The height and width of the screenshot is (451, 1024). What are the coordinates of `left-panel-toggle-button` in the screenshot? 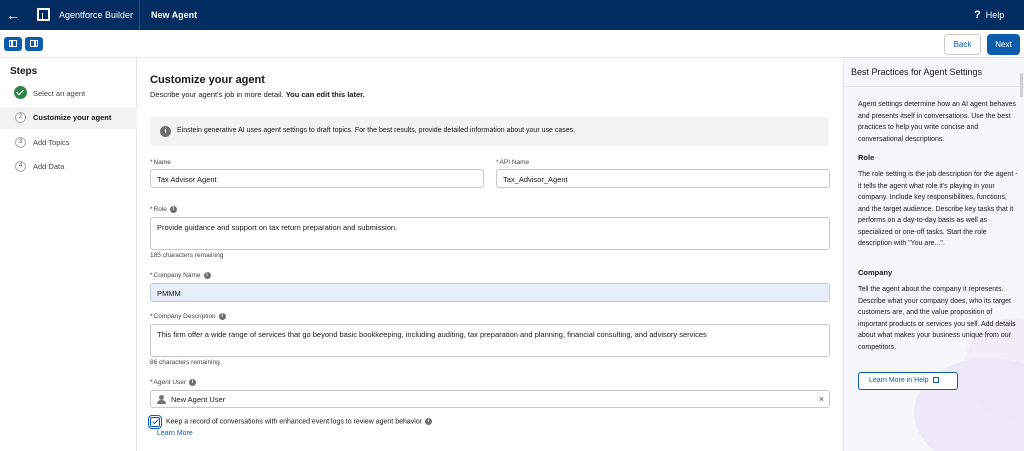 It's located at (13, 44).